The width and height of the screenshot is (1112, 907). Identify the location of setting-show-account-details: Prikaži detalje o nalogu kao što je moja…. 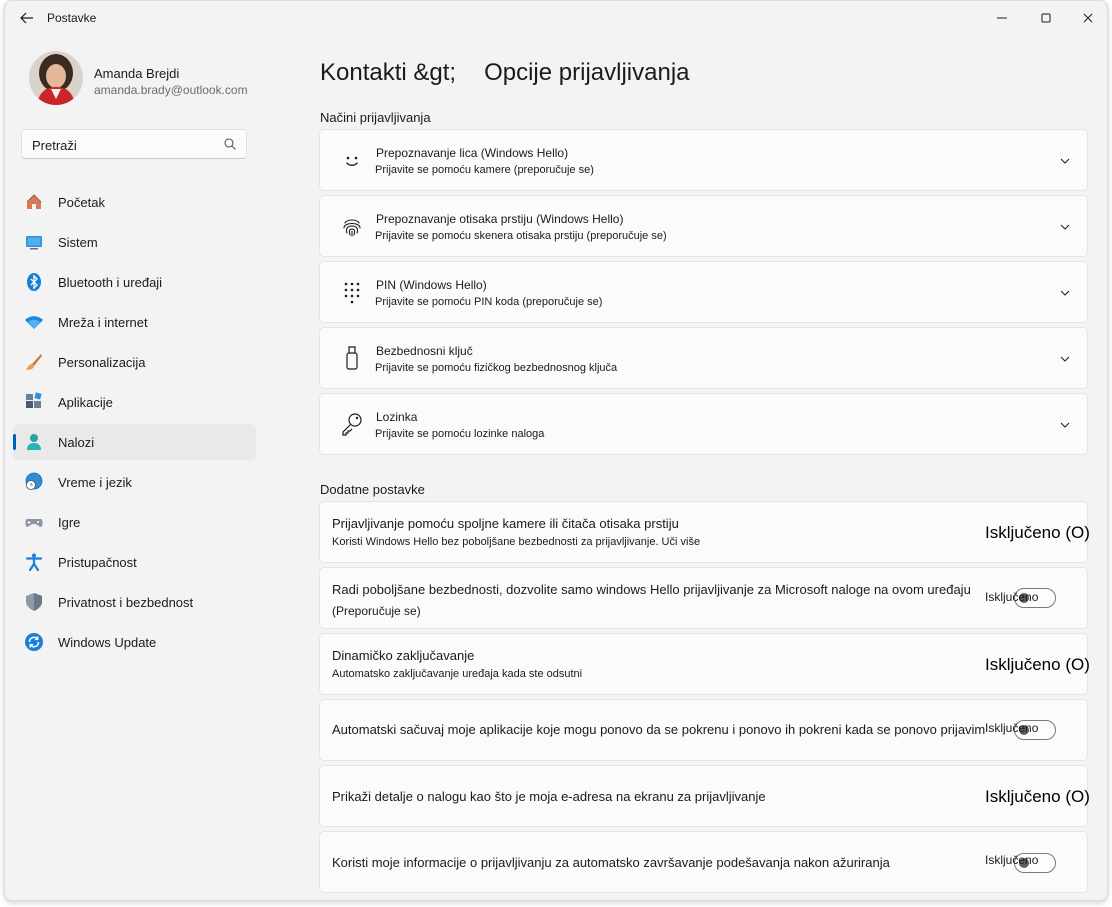
(704, 796).